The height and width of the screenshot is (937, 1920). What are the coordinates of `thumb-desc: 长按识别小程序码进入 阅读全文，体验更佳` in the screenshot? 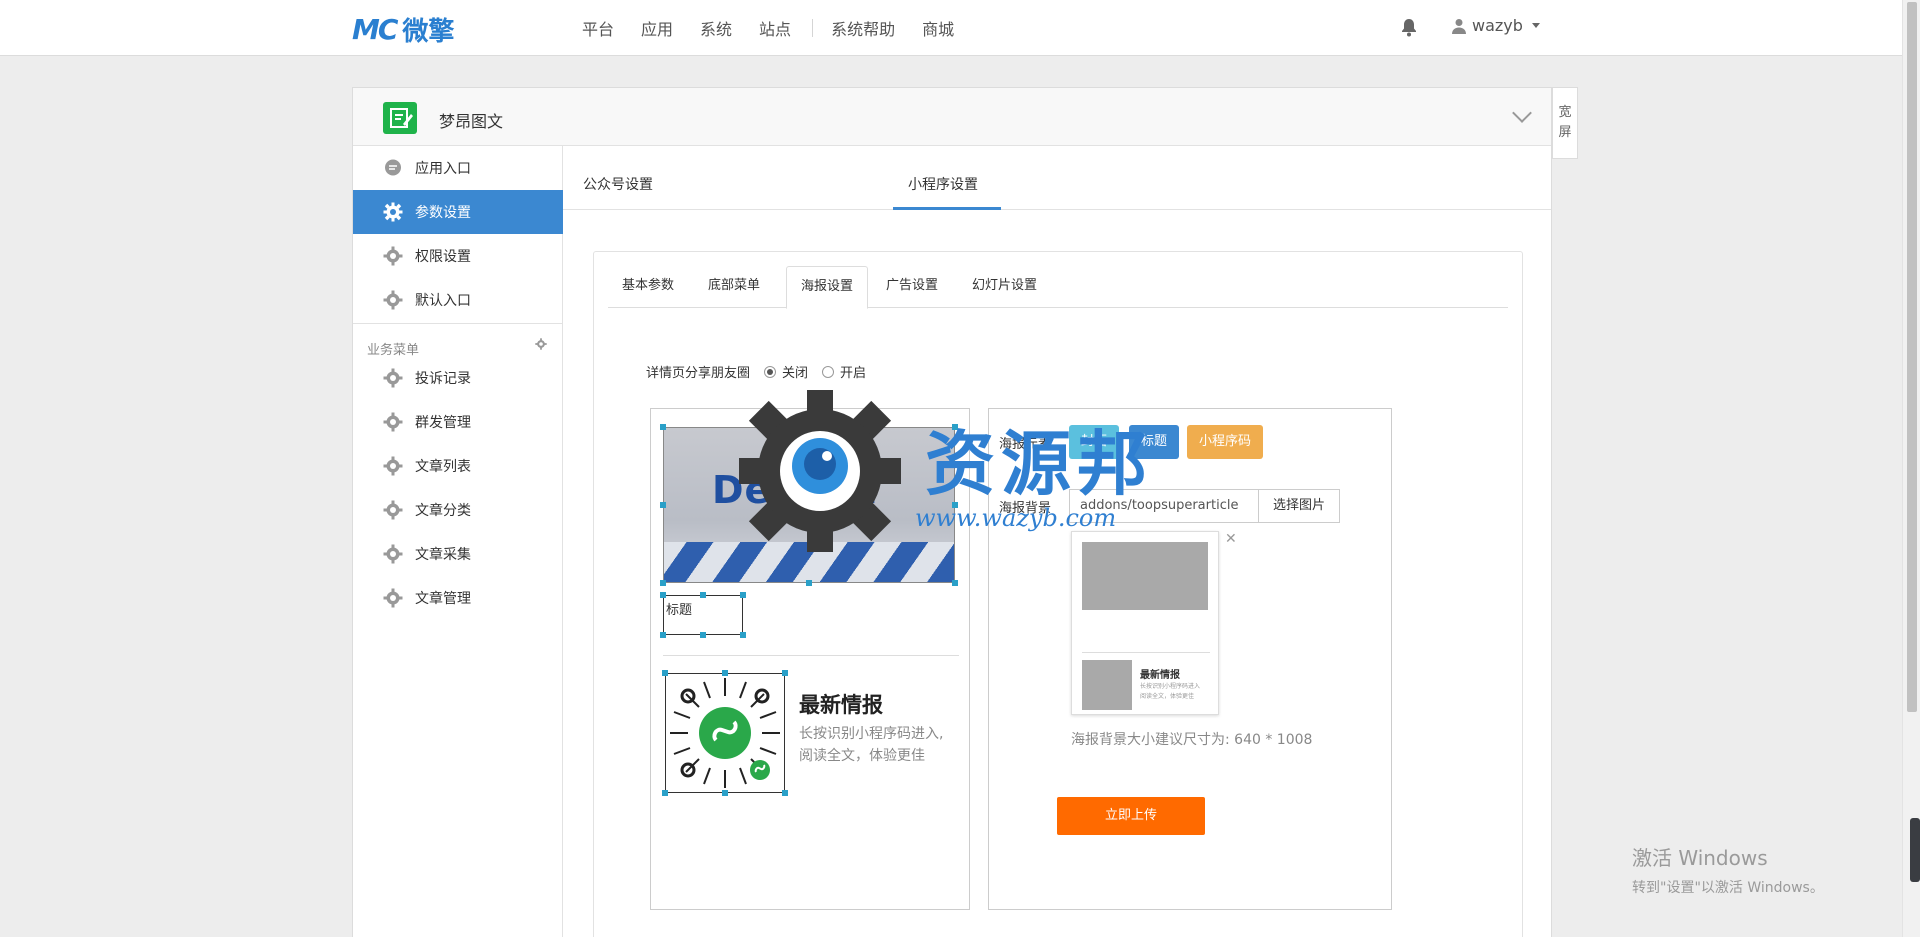 It's located at (1178, 692).